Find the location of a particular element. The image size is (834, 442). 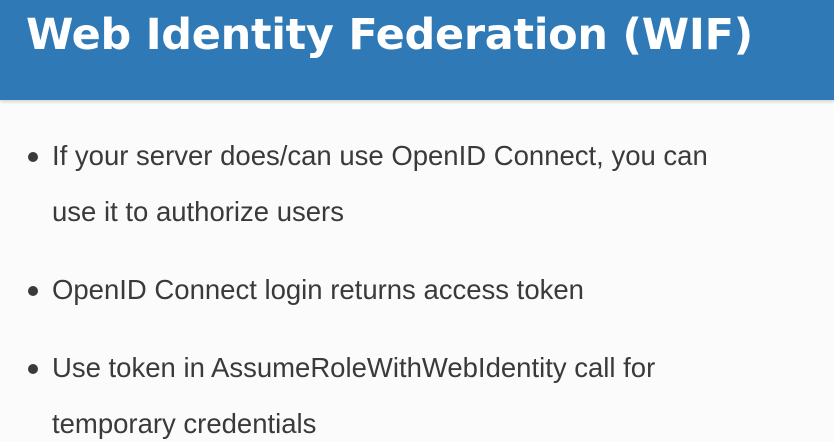

slide-title: Web Identity Federation (WIF) is located at coordinates (390, 35).